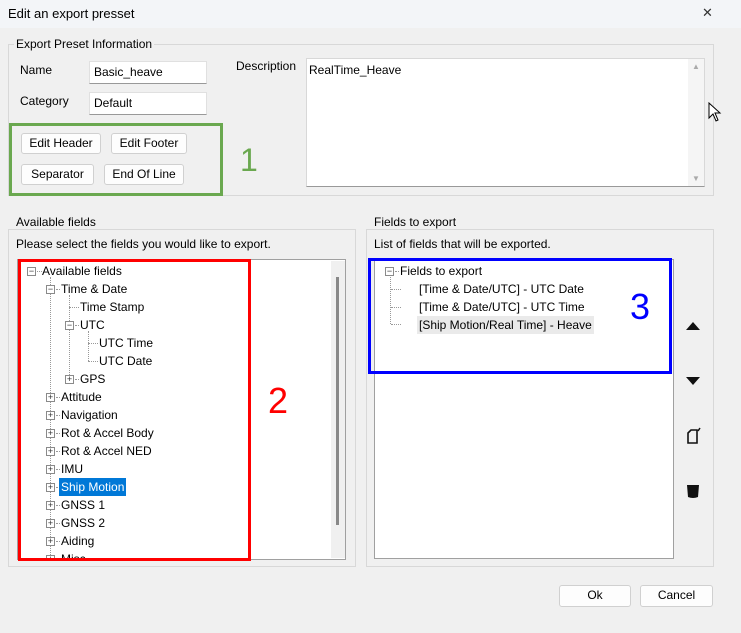  What do you see at coordinates (337, 401) in the screenshot?
I see `scrollbar-thumb` at bounding box center [337, 401].